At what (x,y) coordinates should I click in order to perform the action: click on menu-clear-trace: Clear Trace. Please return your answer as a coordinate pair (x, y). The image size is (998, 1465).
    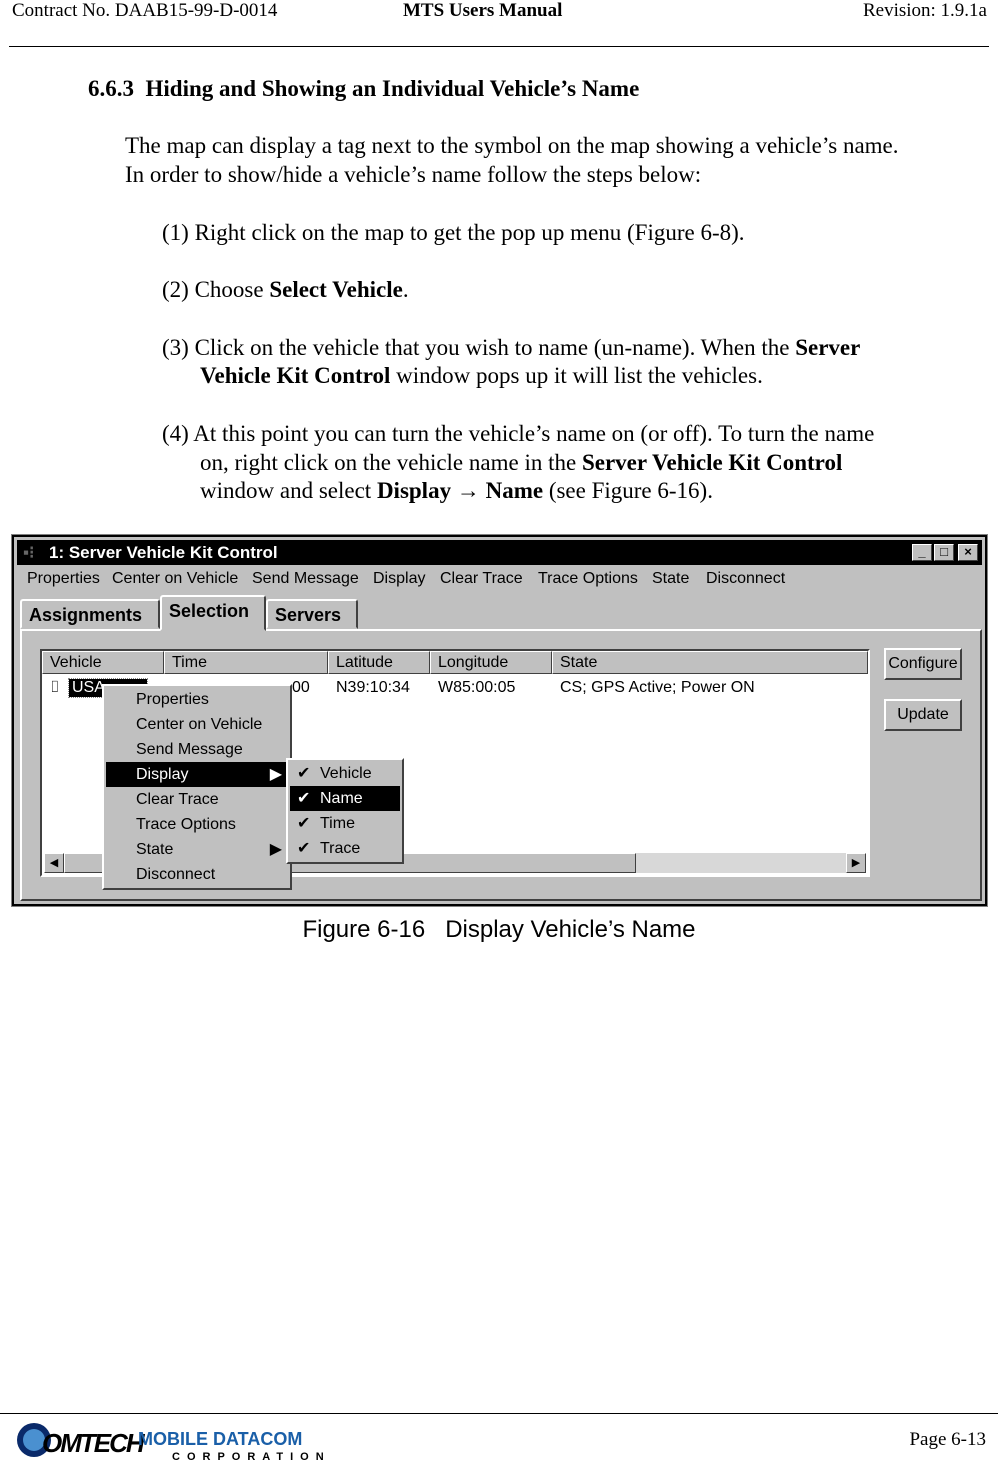
    Looking at the image, I should click on (481, 579).